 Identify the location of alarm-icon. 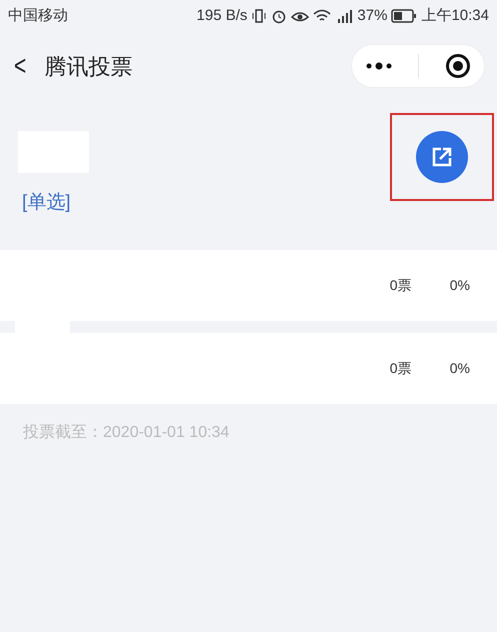
(279, 16).